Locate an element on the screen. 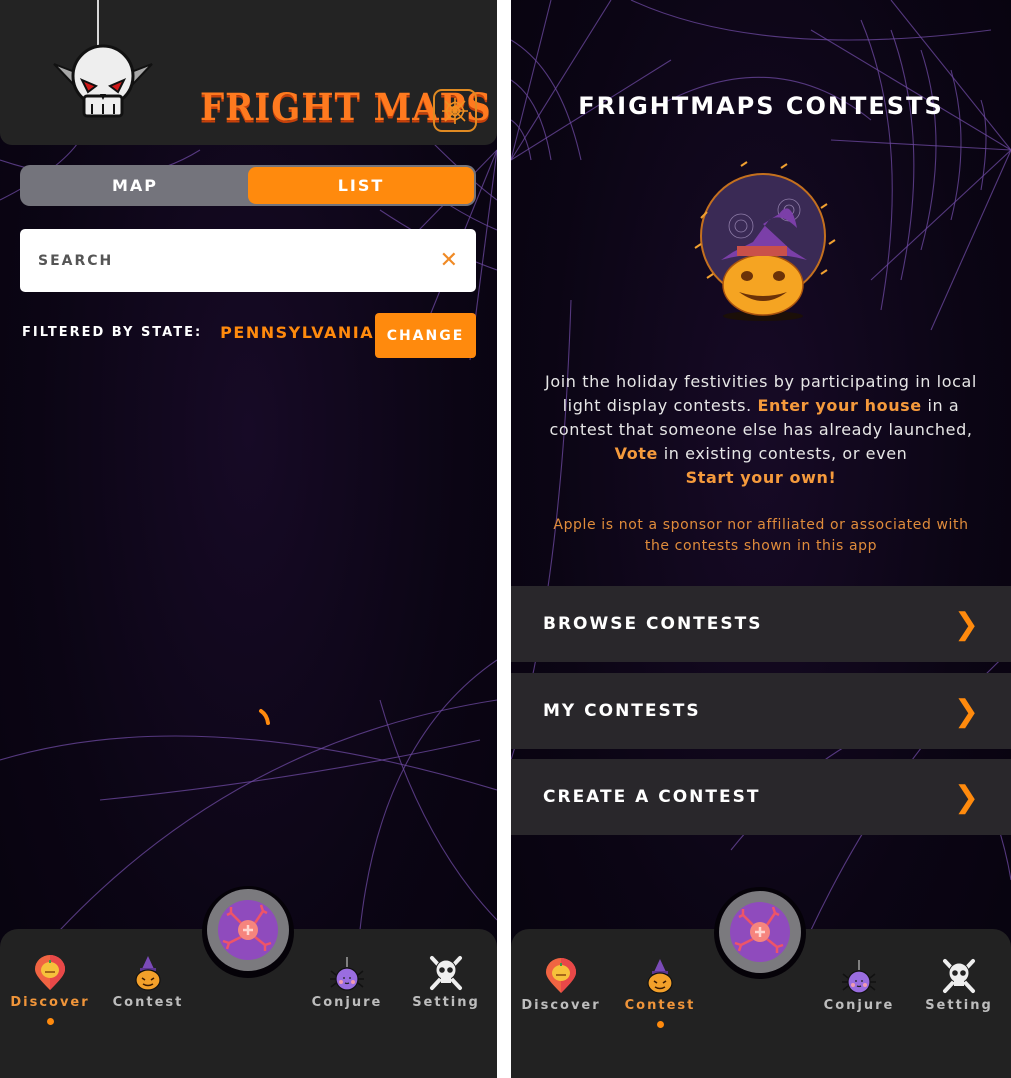 The image size is (1011, 1078). view-toggle: MAP LIST is located at coordinates (248, 185).